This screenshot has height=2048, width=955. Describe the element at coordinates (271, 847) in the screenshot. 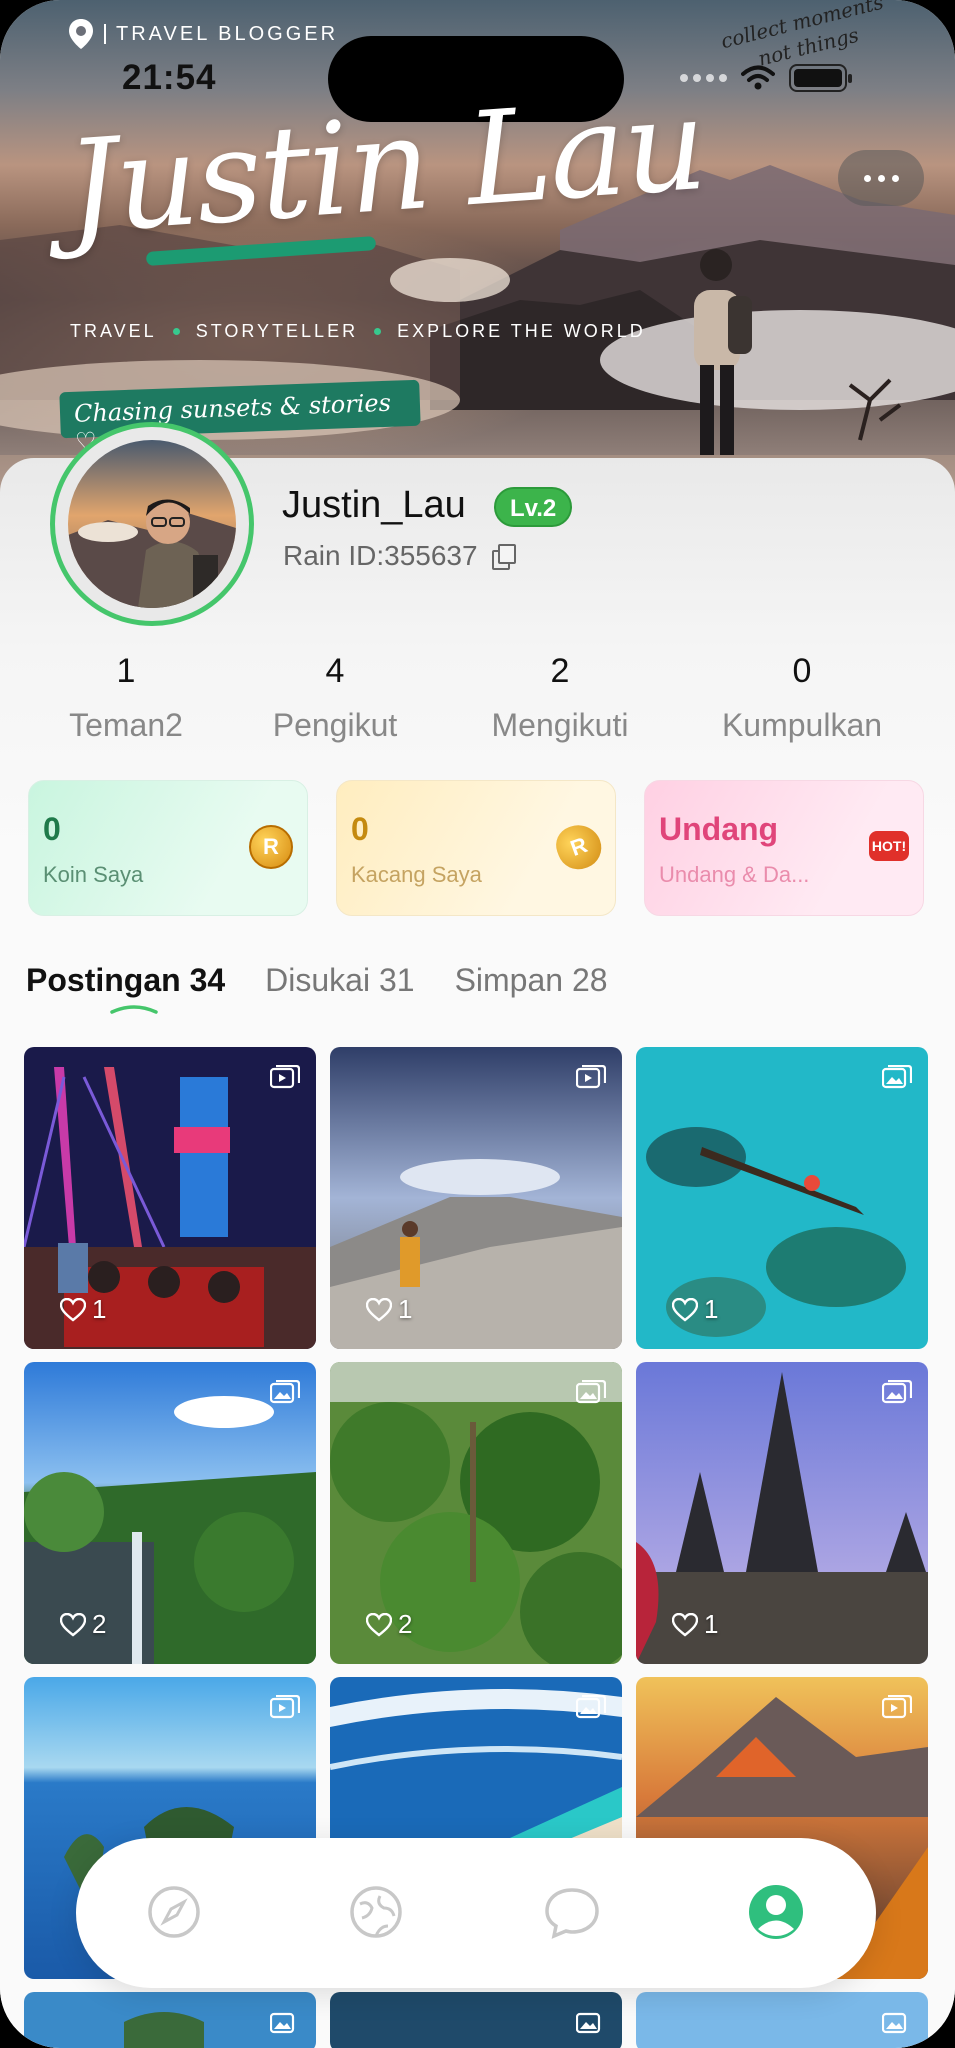

I see `coin-icon: R` at that location.